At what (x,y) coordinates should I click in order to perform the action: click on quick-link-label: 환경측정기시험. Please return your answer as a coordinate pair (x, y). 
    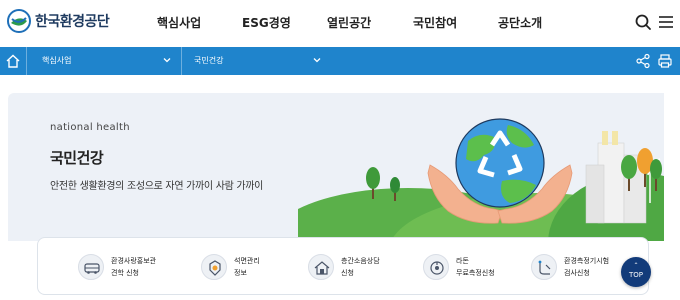
    Looking at the image, I should click on (587, 261).